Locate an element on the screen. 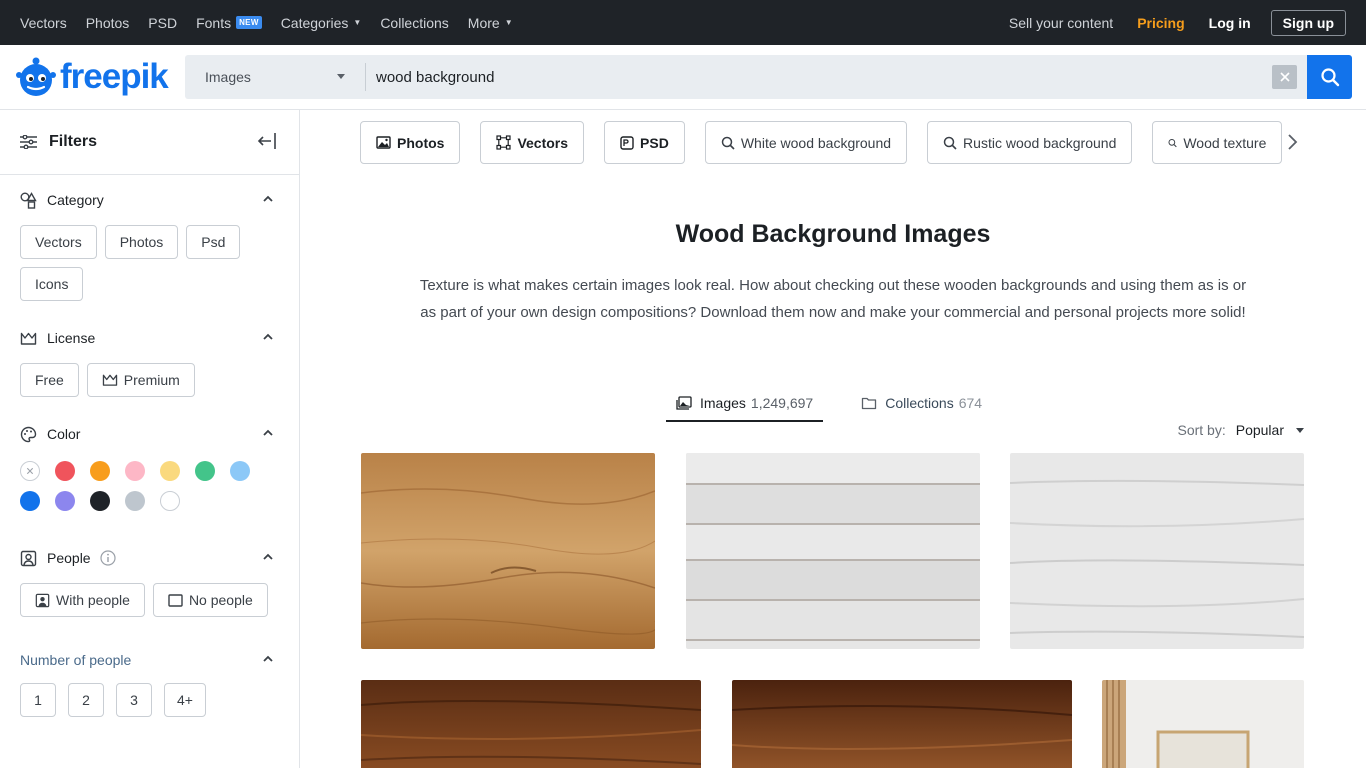  nav-fonts: Fonts NEW is located at coordinates (229, 23).